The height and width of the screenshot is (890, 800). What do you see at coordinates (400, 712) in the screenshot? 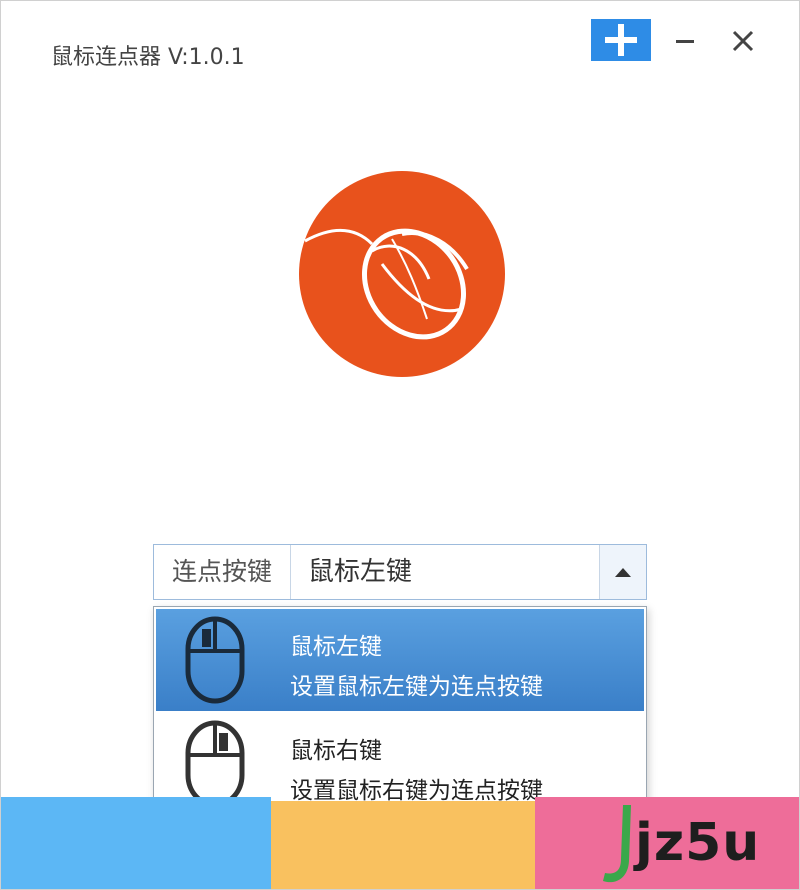
I see `click-button-dropdown: 鼠标左键 设置鼠标左键为连点按键 鼠标右键 设置鼠标右键为连点按键` at bounding box center [400, 712].